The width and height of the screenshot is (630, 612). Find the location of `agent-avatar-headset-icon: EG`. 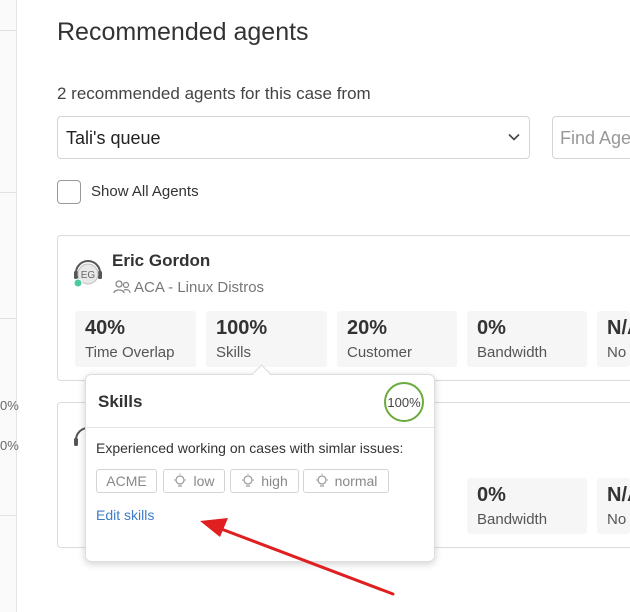

agent-avatar-headset-icon: EG is located at coordinates (87, 274).